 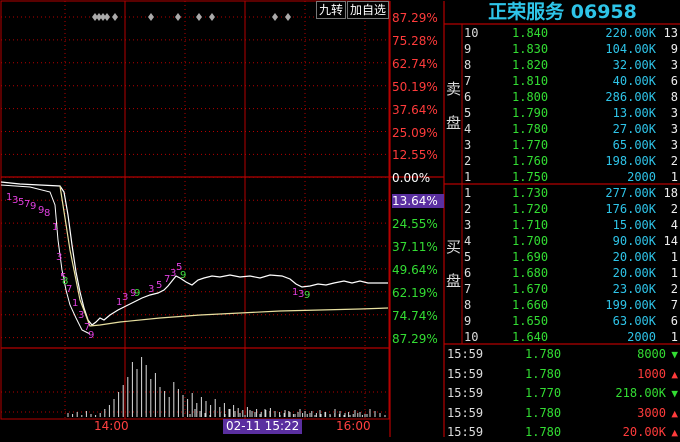 What do you see at coordinates (571, 129) in the screenshot?
I see `sell-order-row: 4 1.780 27.00K 3` at bounding box center [571, 129].